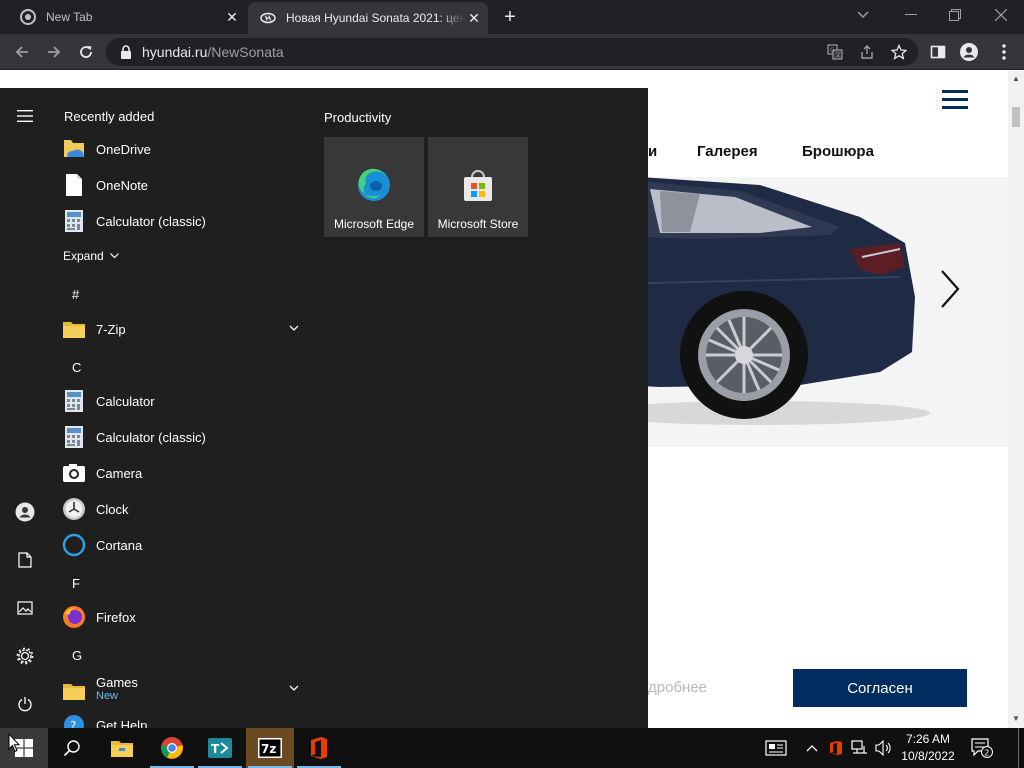  What do you see at coordinates (928, 756) in the screenshot?
I see `clock-date: 10/8/2022` at bounding box center [928, 756].